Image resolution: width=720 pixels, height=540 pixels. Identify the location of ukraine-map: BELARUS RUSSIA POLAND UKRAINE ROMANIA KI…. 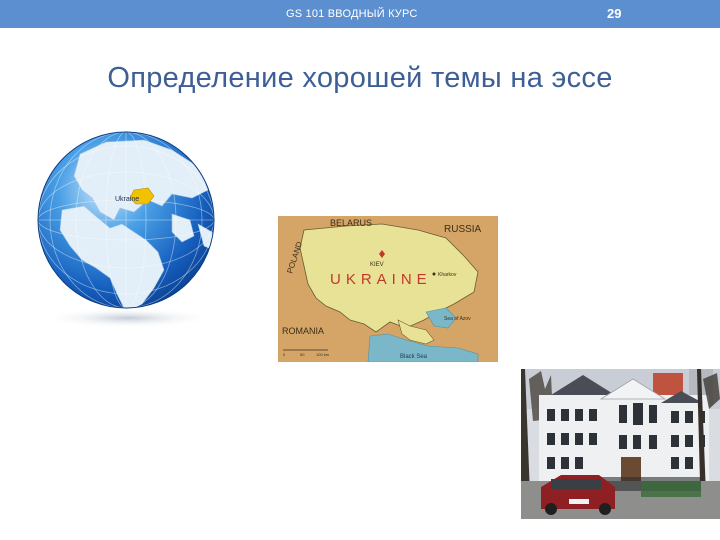
(388, 289).